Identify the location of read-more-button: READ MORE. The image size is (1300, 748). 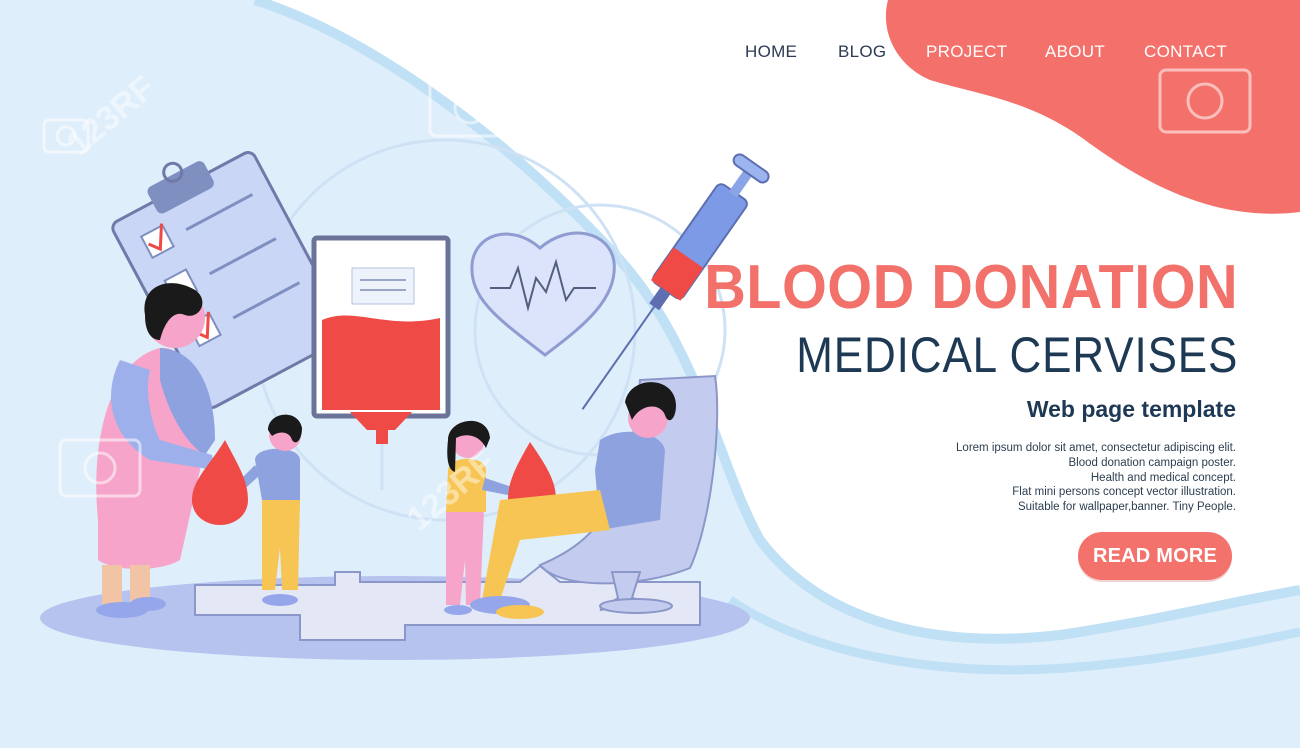
(1155, 556).